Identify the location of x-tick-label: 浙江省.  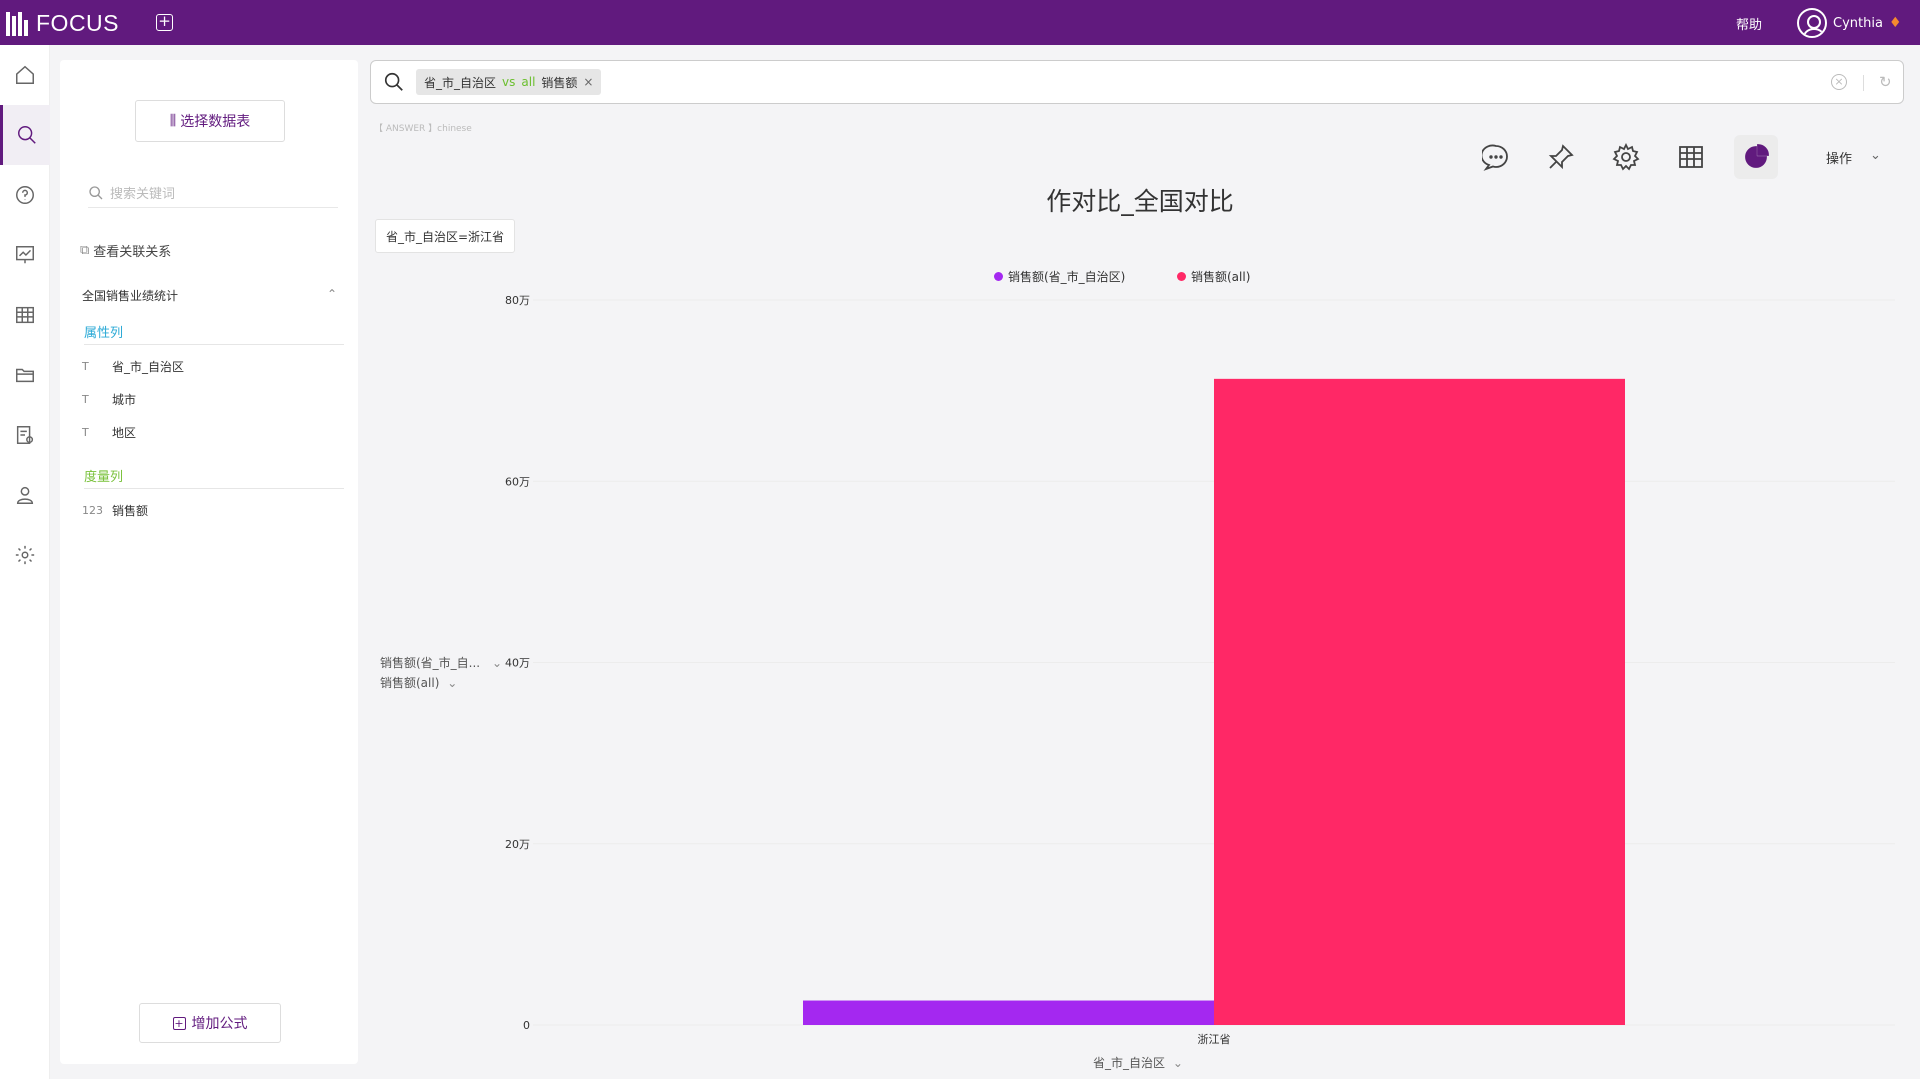
(1214, 1039).